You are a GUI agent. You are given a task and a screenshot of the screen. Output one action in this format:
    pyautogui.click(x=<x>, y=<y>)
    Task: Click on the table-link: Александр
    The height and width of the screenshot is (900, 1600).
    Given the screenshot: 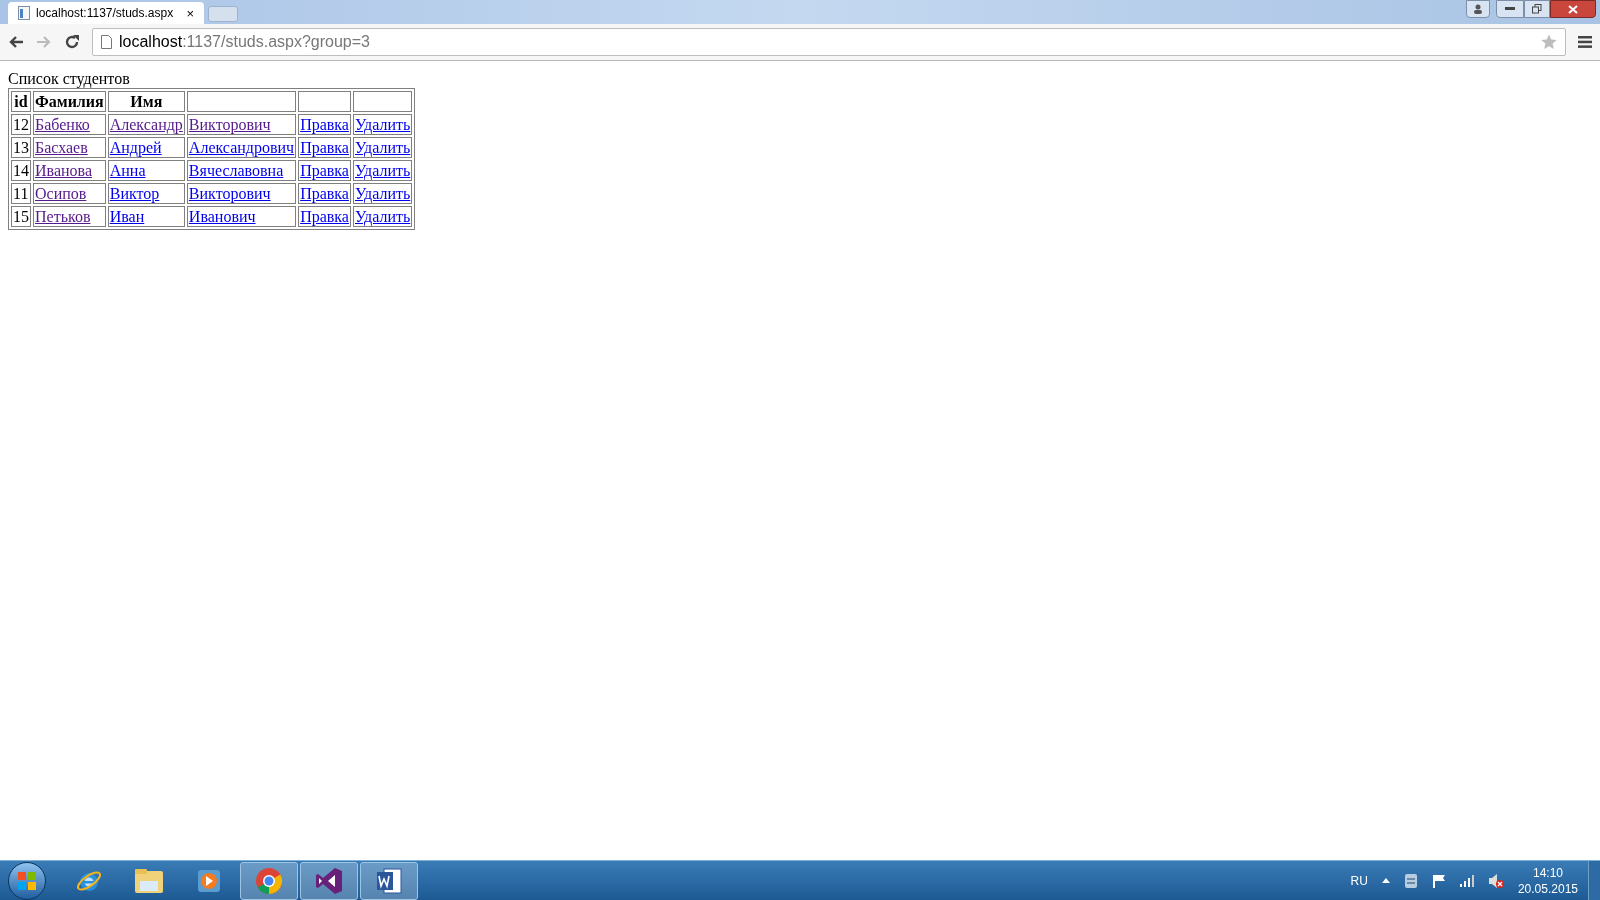 What is the action you would take?
    pyautogui.click(x=146, y=124)
    